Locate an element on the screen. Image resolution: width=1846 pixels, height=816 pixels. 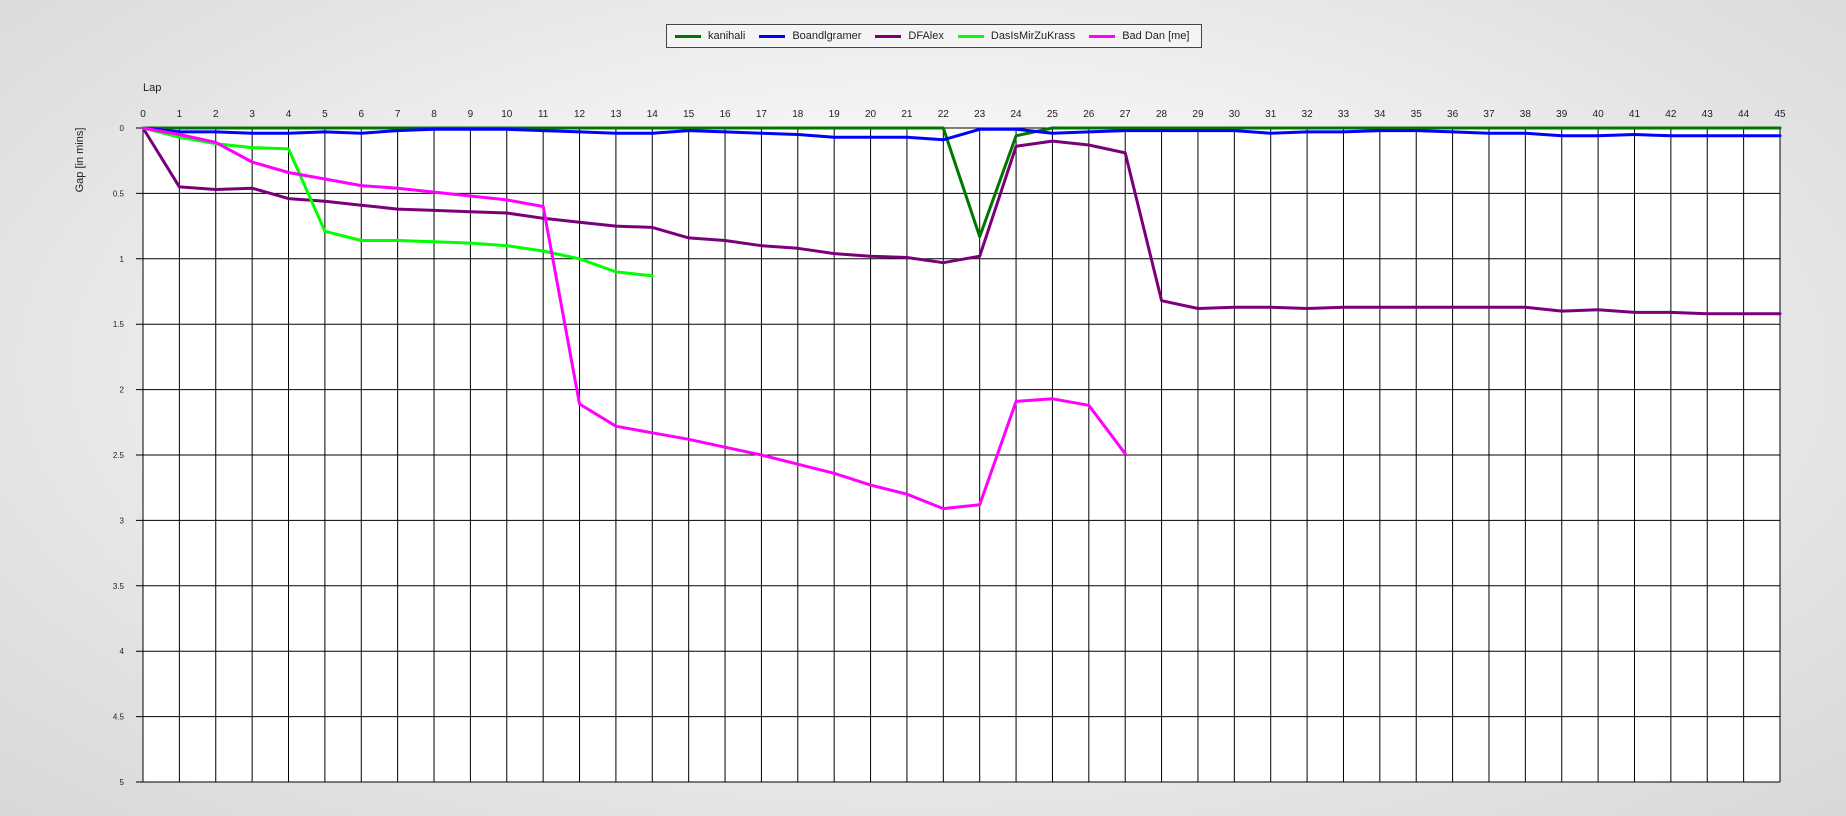
y-tick-label: 5 is located at coordinates (122, 782).